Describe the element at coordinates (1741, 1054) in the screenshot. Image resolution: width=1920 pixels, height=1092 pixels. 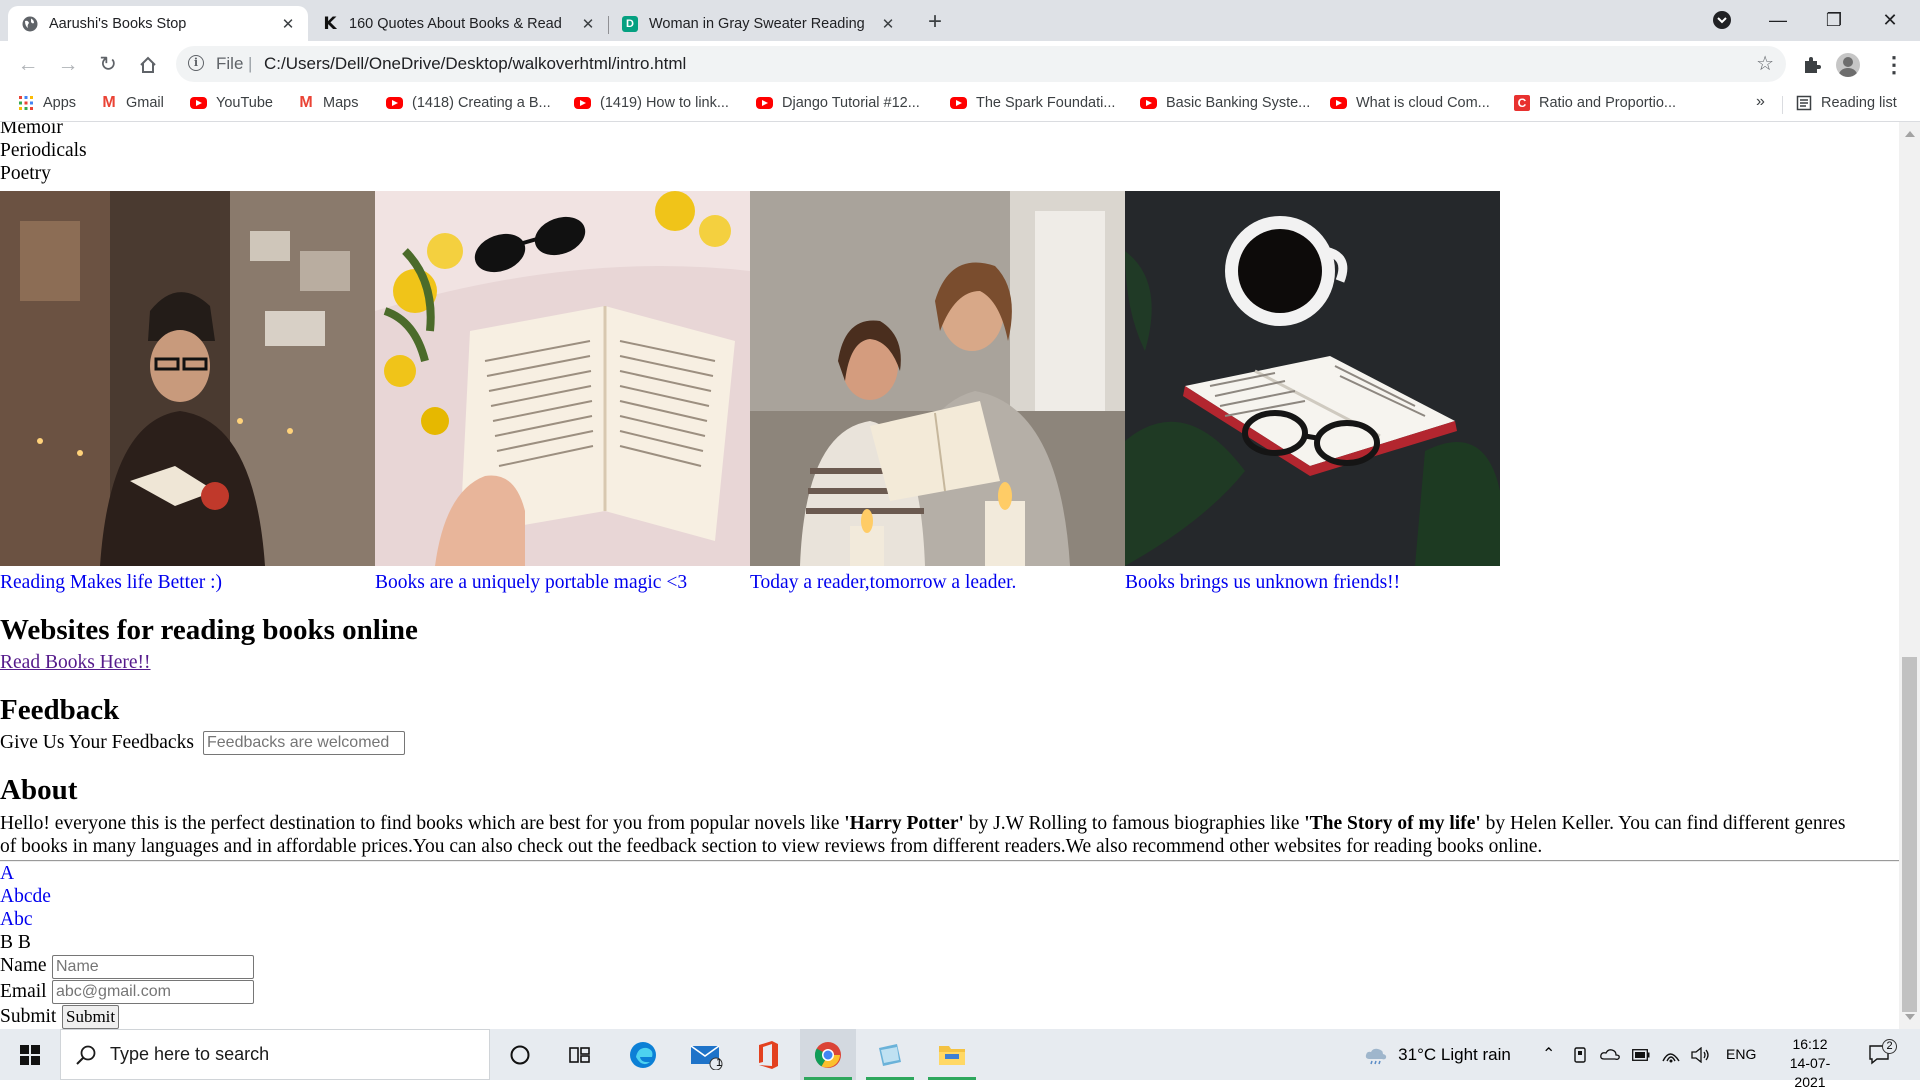
I see `language-indicator: ENG` at that location.